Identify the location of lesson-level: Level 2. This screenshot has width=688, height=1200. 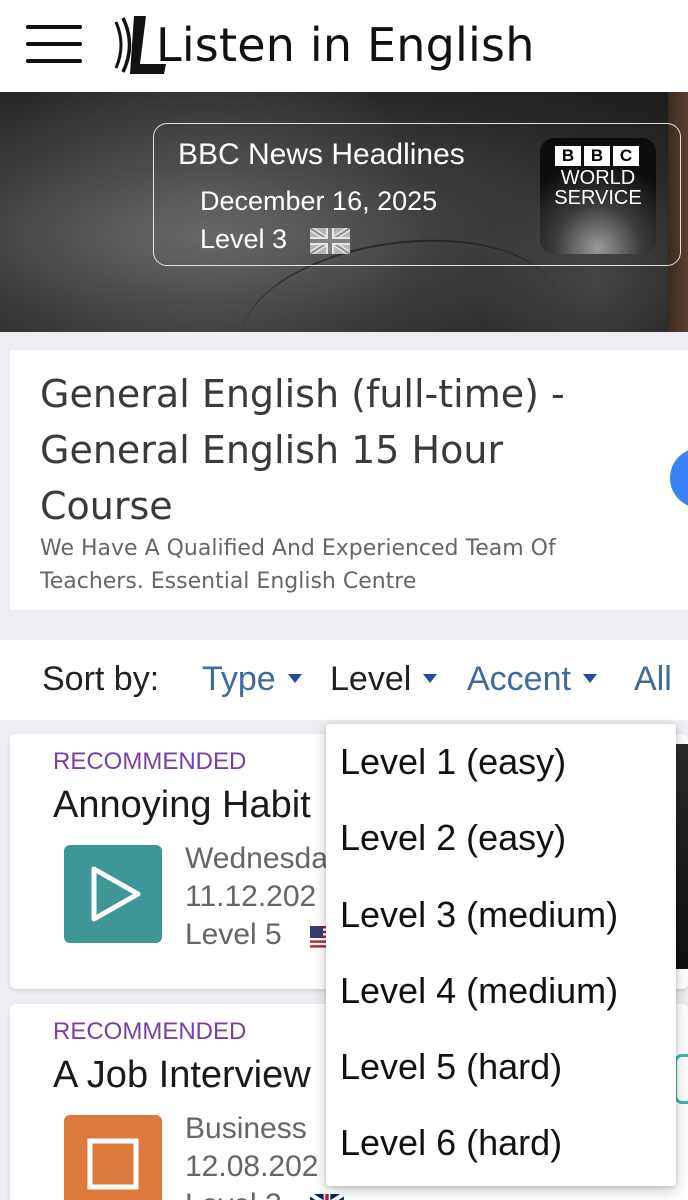
(233, 1194).